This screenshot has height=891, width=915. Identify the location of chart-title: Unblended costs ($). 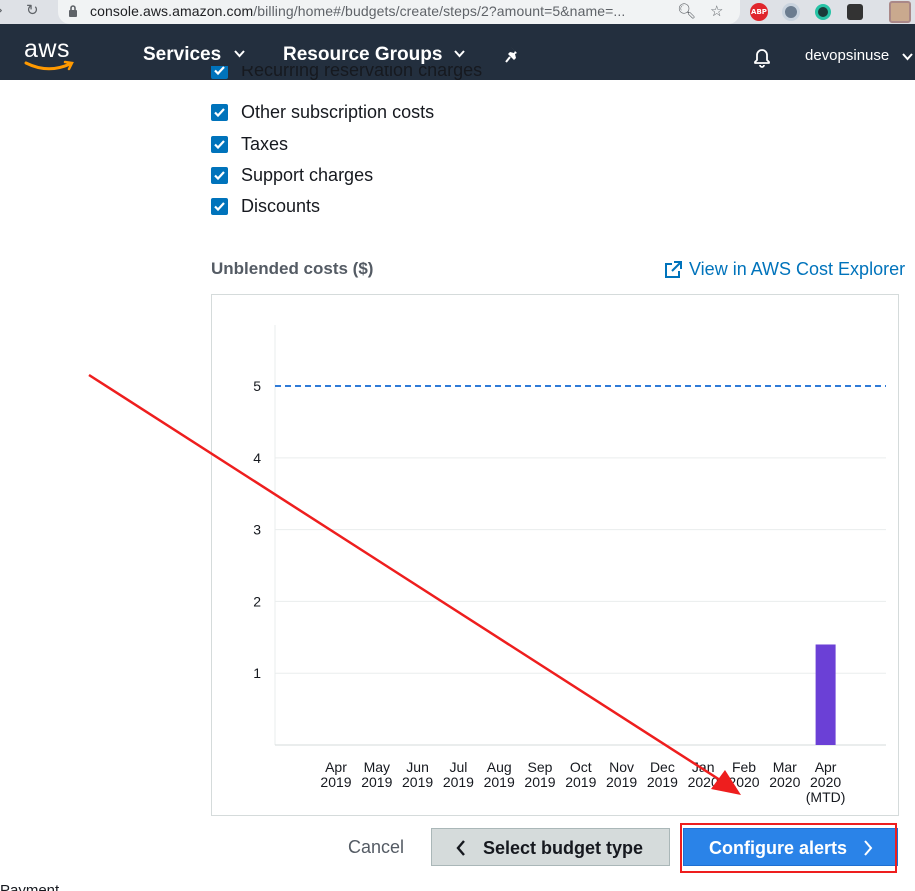
(292, 268).